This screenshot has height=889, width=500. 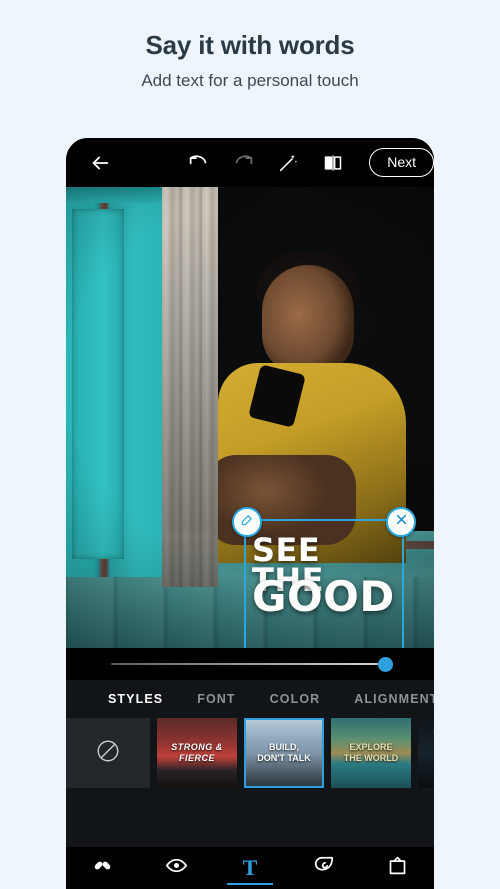 What do you see at coordinates (333, 163) in the screenshot?
I see `compare-icon` at bounding box center [333, 163].